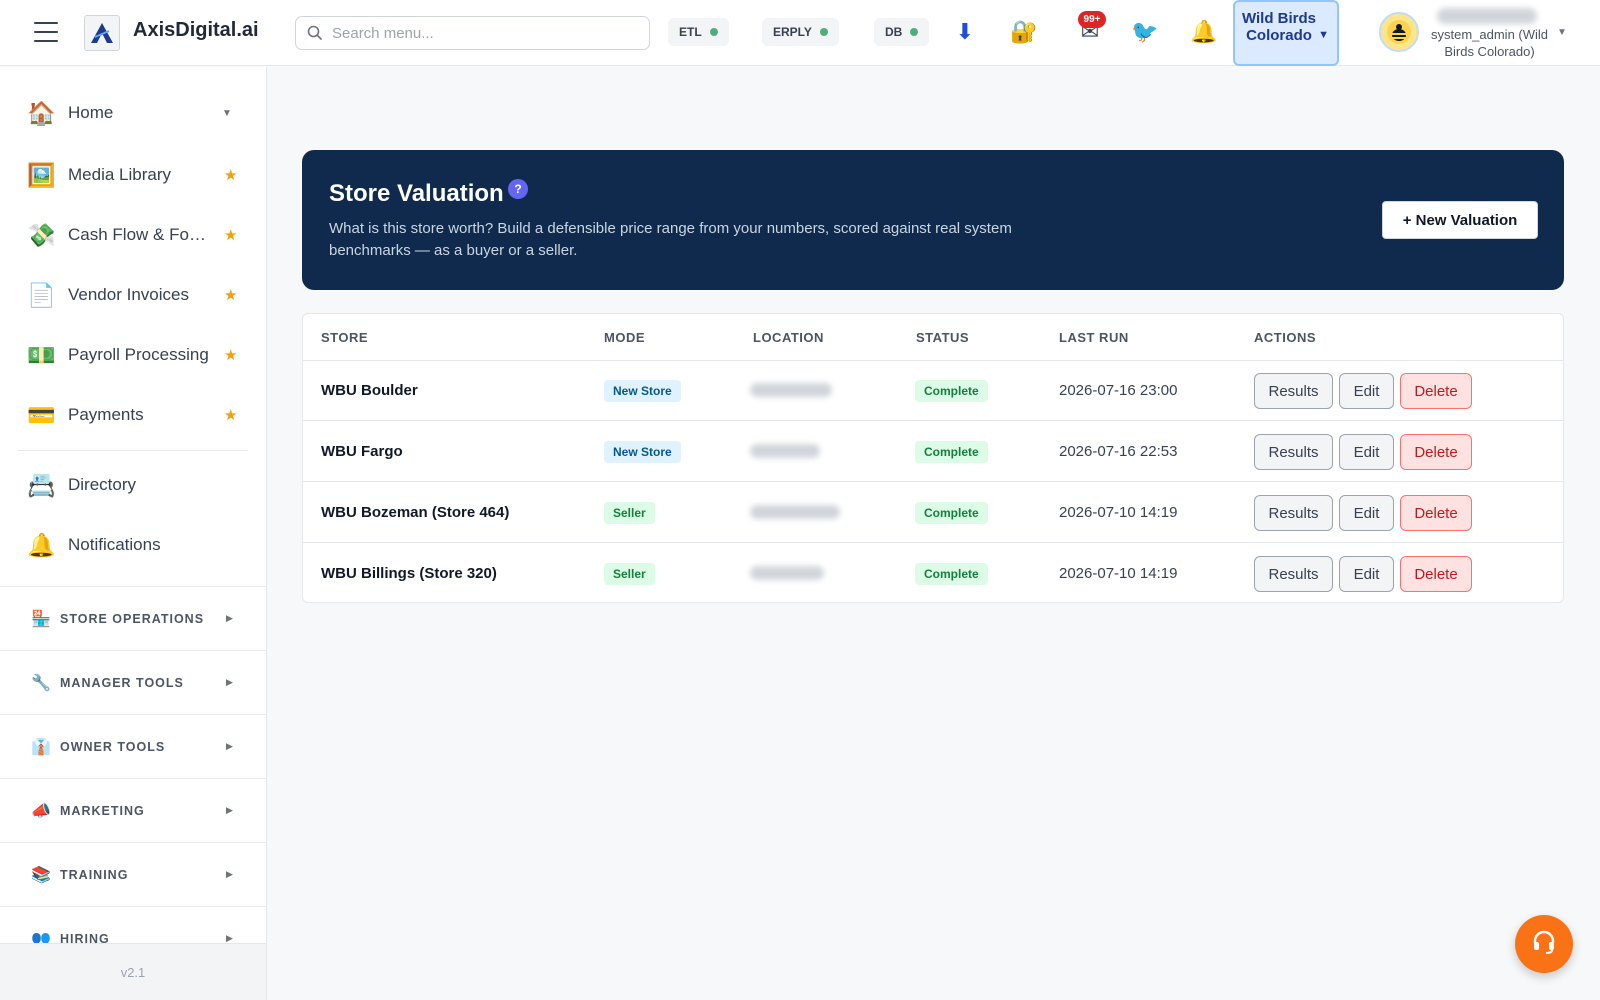 The image size is (1600, 1000). Describe the element at coordinates (1118, 390) in the screenshot. I see `last-run: 2026-07-16 23:00` at that location.